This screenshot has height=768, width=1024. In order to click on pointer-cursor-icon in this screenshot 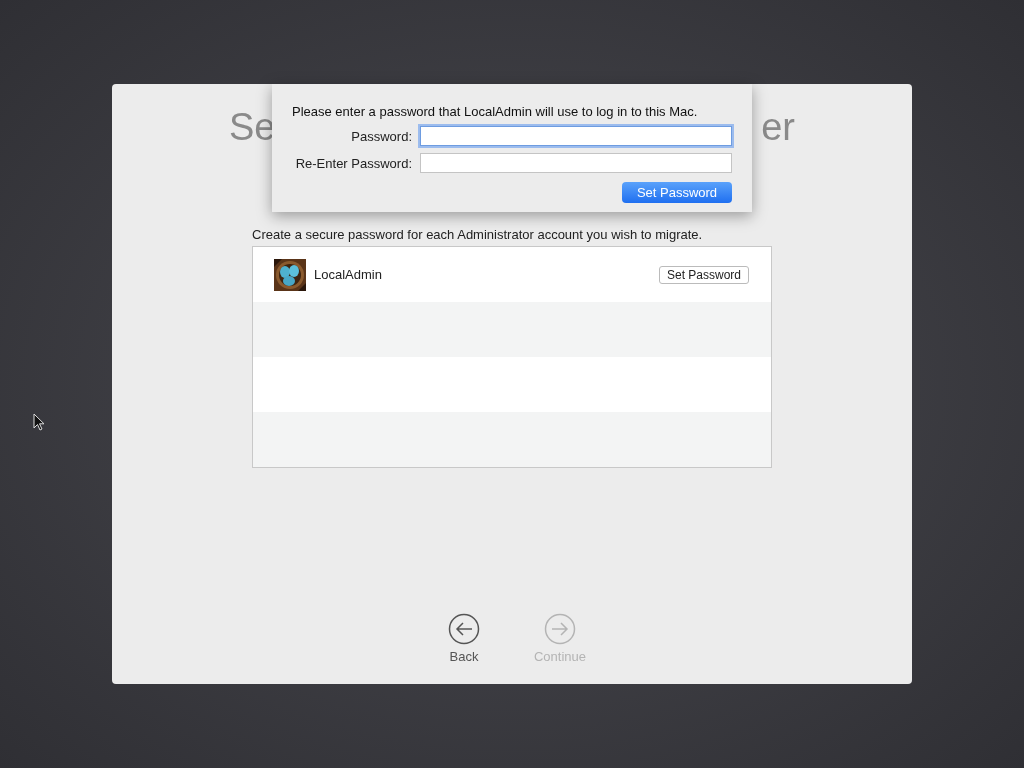, I will do `click(39, 422)`.